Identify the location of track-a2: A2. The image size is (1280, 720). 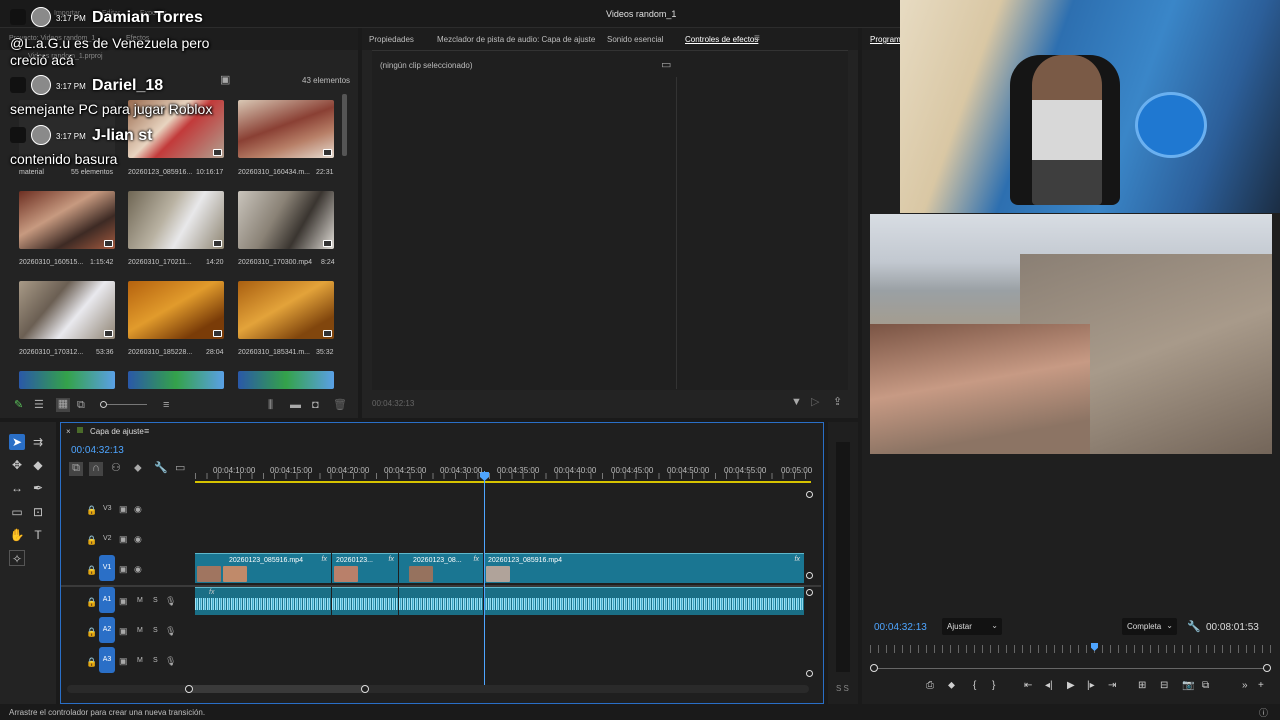
(107, 630).